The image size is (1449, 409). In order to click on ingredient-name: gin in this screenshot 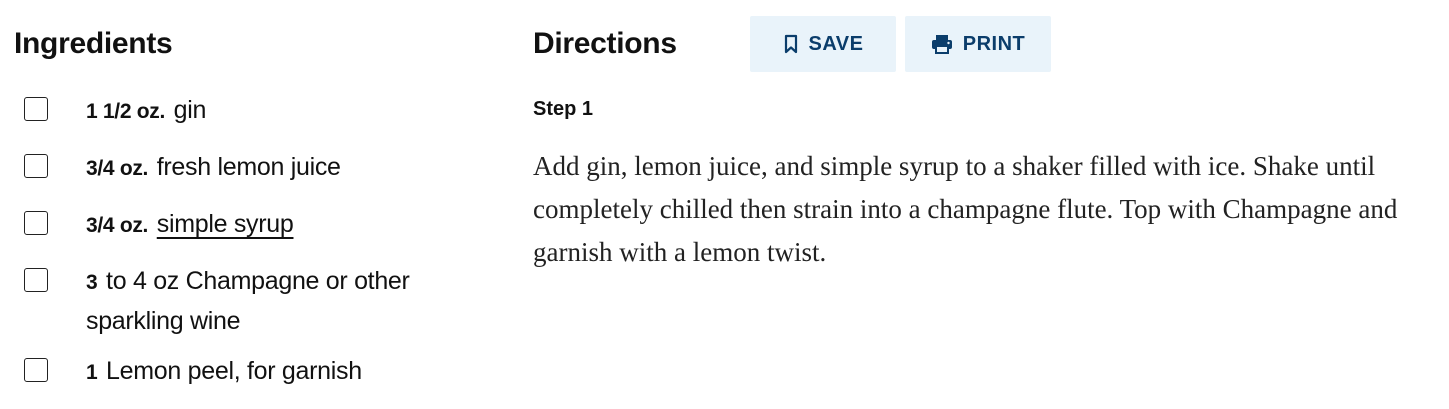, I will do `click(190, 110)`.